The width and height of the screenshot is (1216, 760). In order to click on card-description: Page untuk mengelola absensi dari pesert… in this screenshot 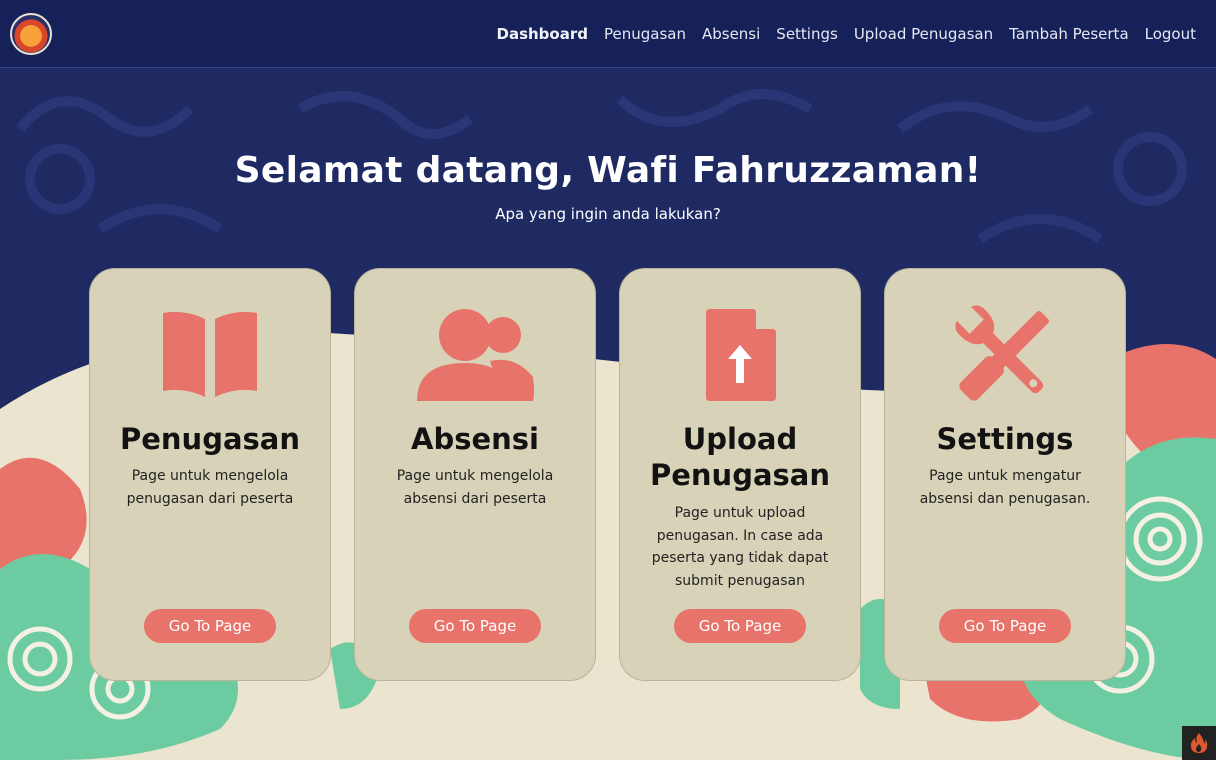, I will do `click(475, 487)`.